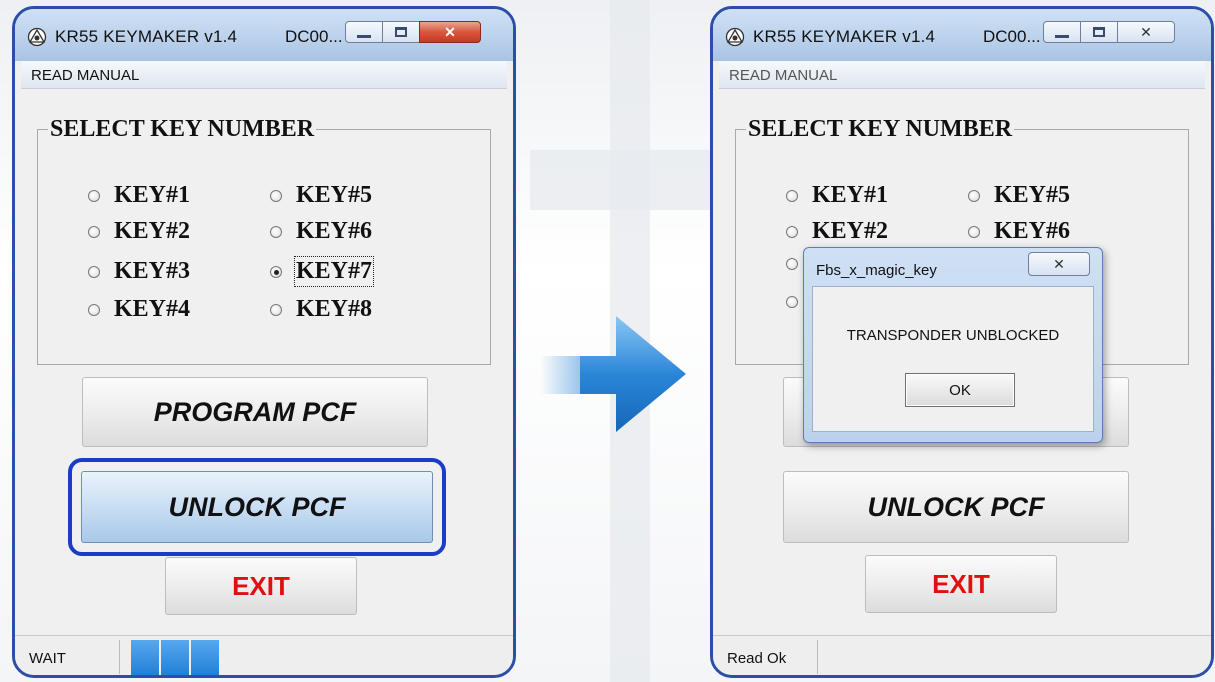  I want to click on dialog-body: TRANSPONDER UNBLOCKED OK, so click(953, 359).